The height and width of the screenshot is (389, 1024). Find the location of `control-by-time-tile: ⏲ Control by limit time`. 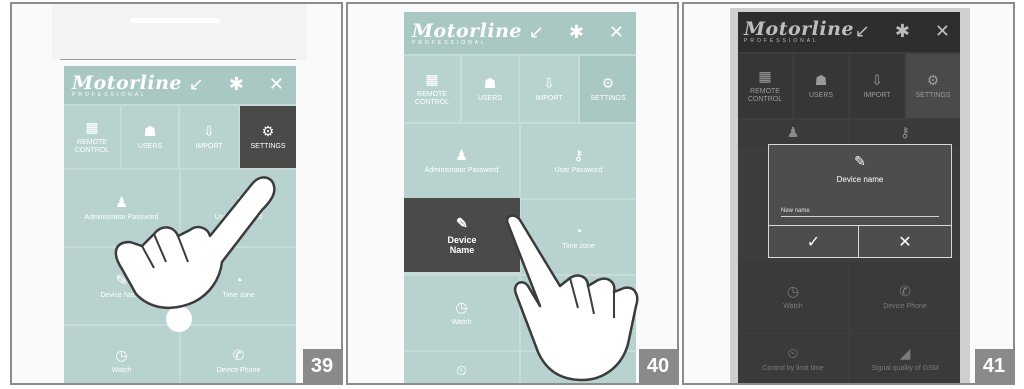

control-by-time-tile: ⏲ Control by limit time is located at coordinates (793, 358).